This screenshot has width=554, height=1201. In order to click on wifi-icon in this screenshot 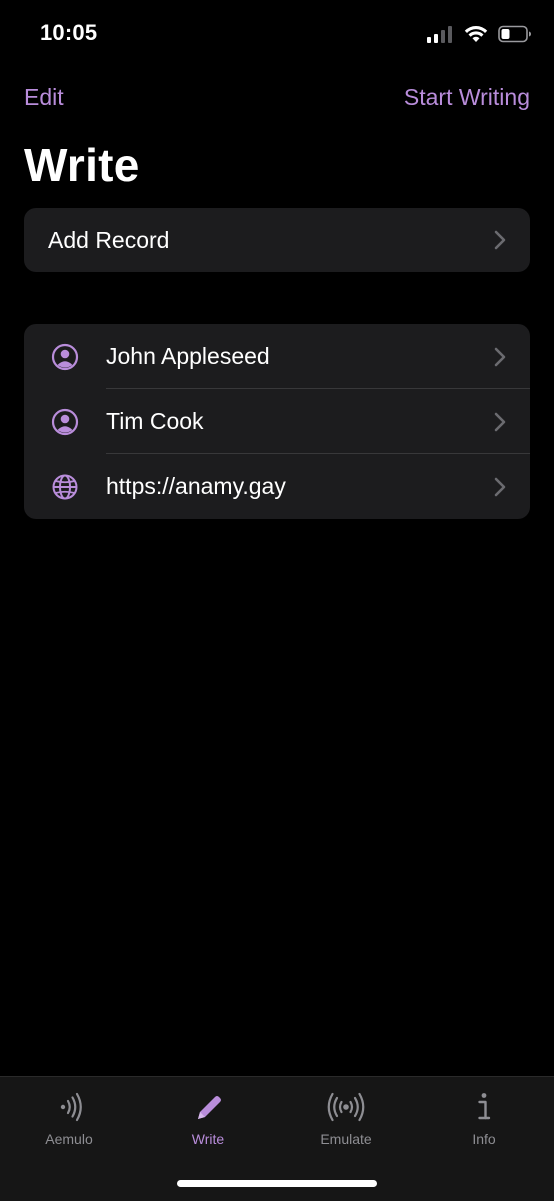, I will do `click(476, 34)`.